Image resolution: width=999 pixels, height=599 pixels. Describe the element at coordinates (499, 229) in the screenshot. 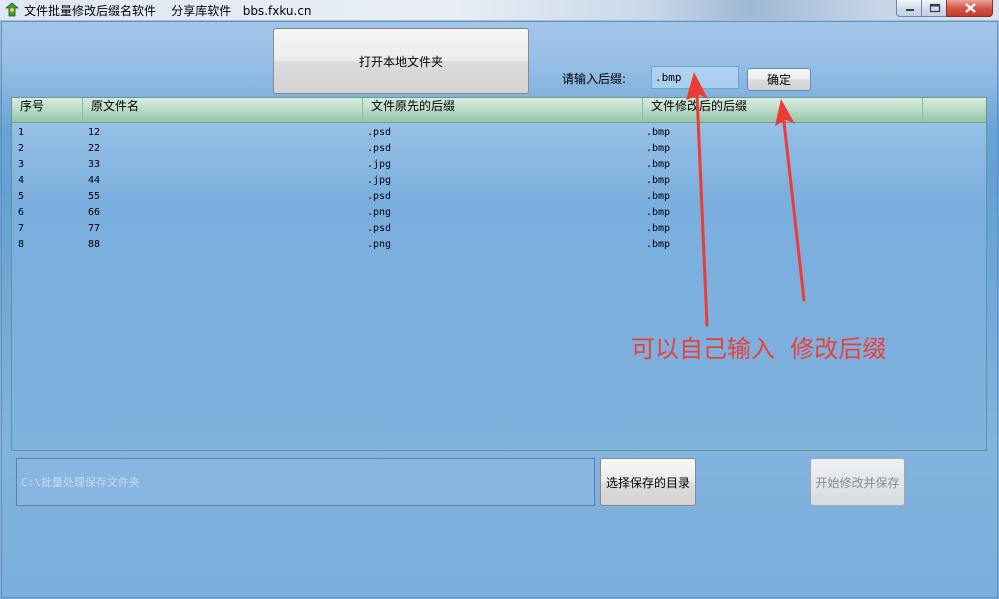

I see `table-row: 7 77 .psd .bmp` at that location.